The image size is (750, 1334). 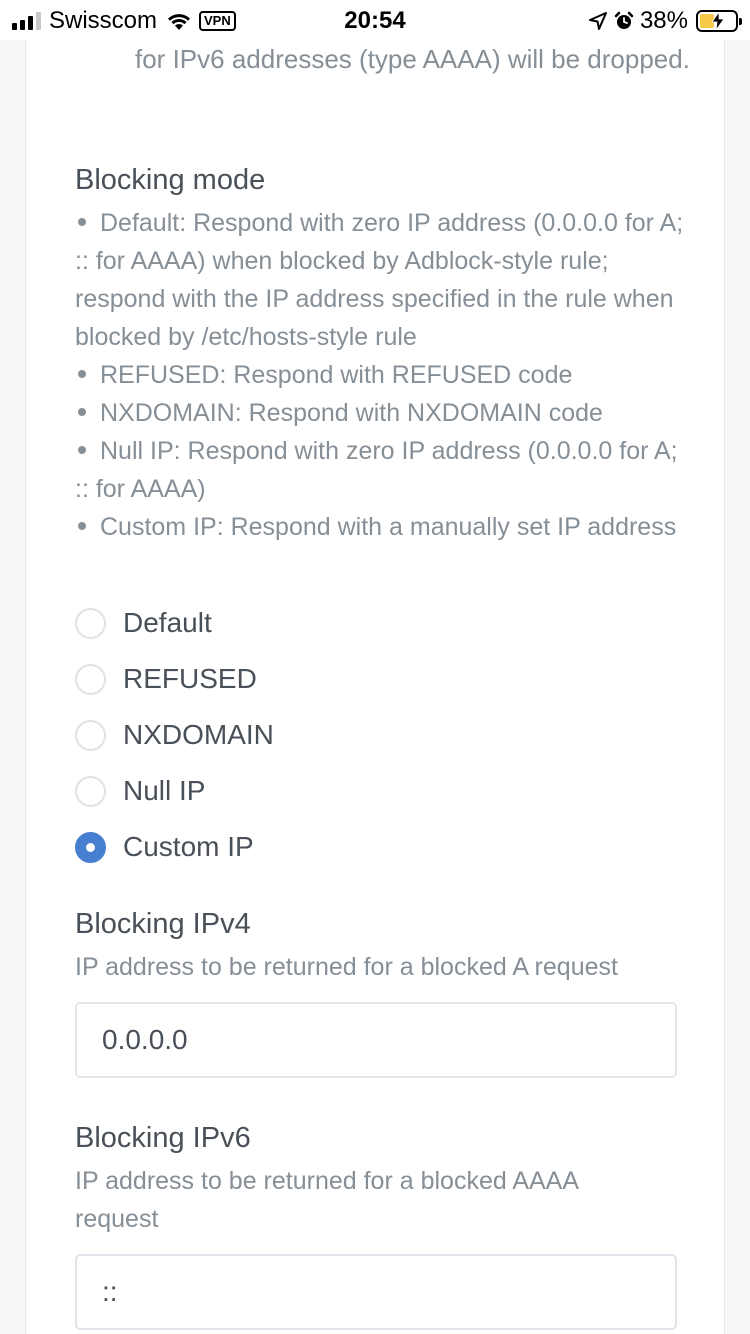 I want to click on desc-item-refused: REFUSED: Respond with REFUSED code, so click(x=380, y=375).